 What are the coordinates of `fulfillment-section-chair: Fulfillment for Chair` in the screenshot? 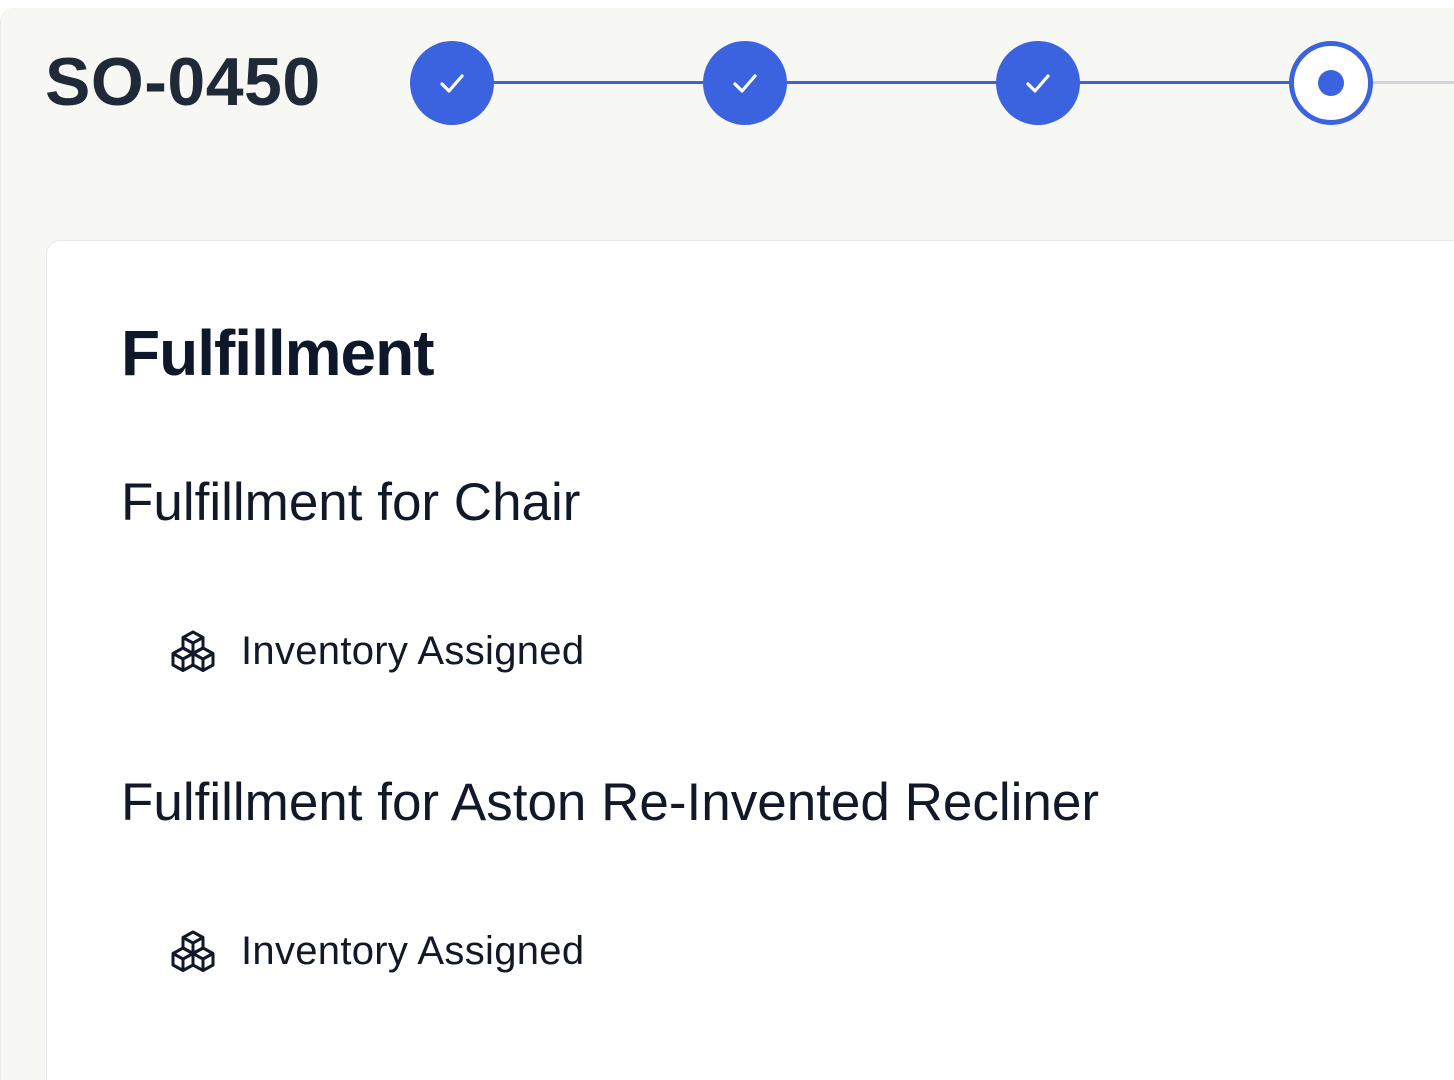 It's located at (350, 503).